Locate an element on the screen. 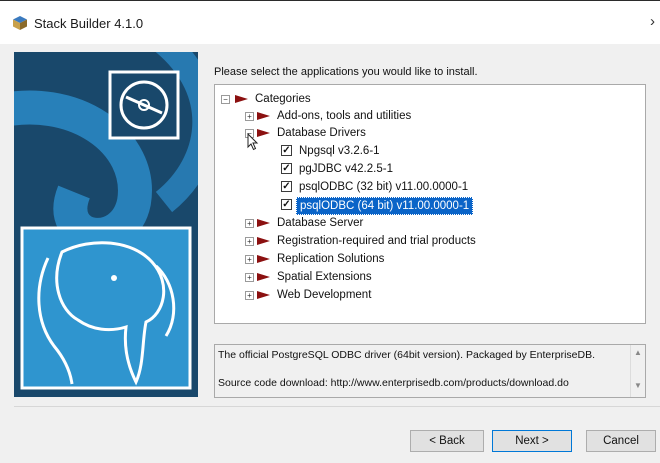 This screenshot has width=660, height=463. tree-label: Categories is located at coordinates (283, 99).